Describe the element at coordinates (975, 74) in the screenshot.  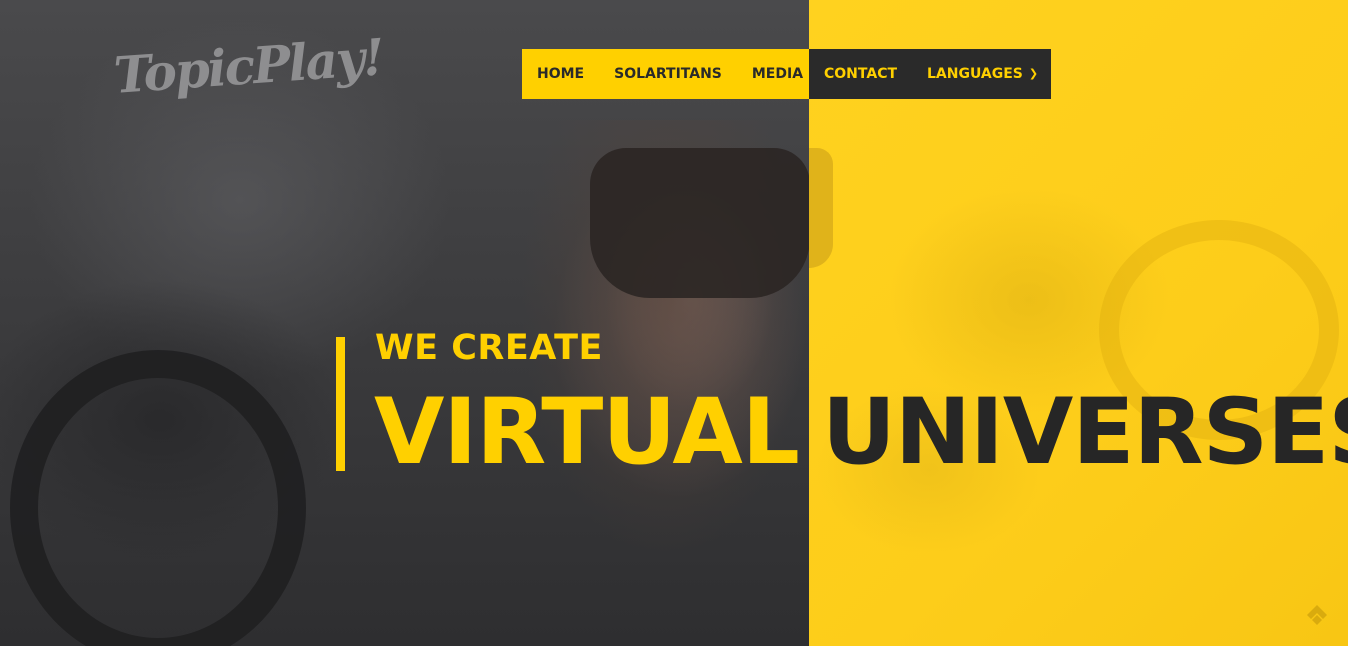
I see `nav-item-languages-label: LANGUAGES` at that location.